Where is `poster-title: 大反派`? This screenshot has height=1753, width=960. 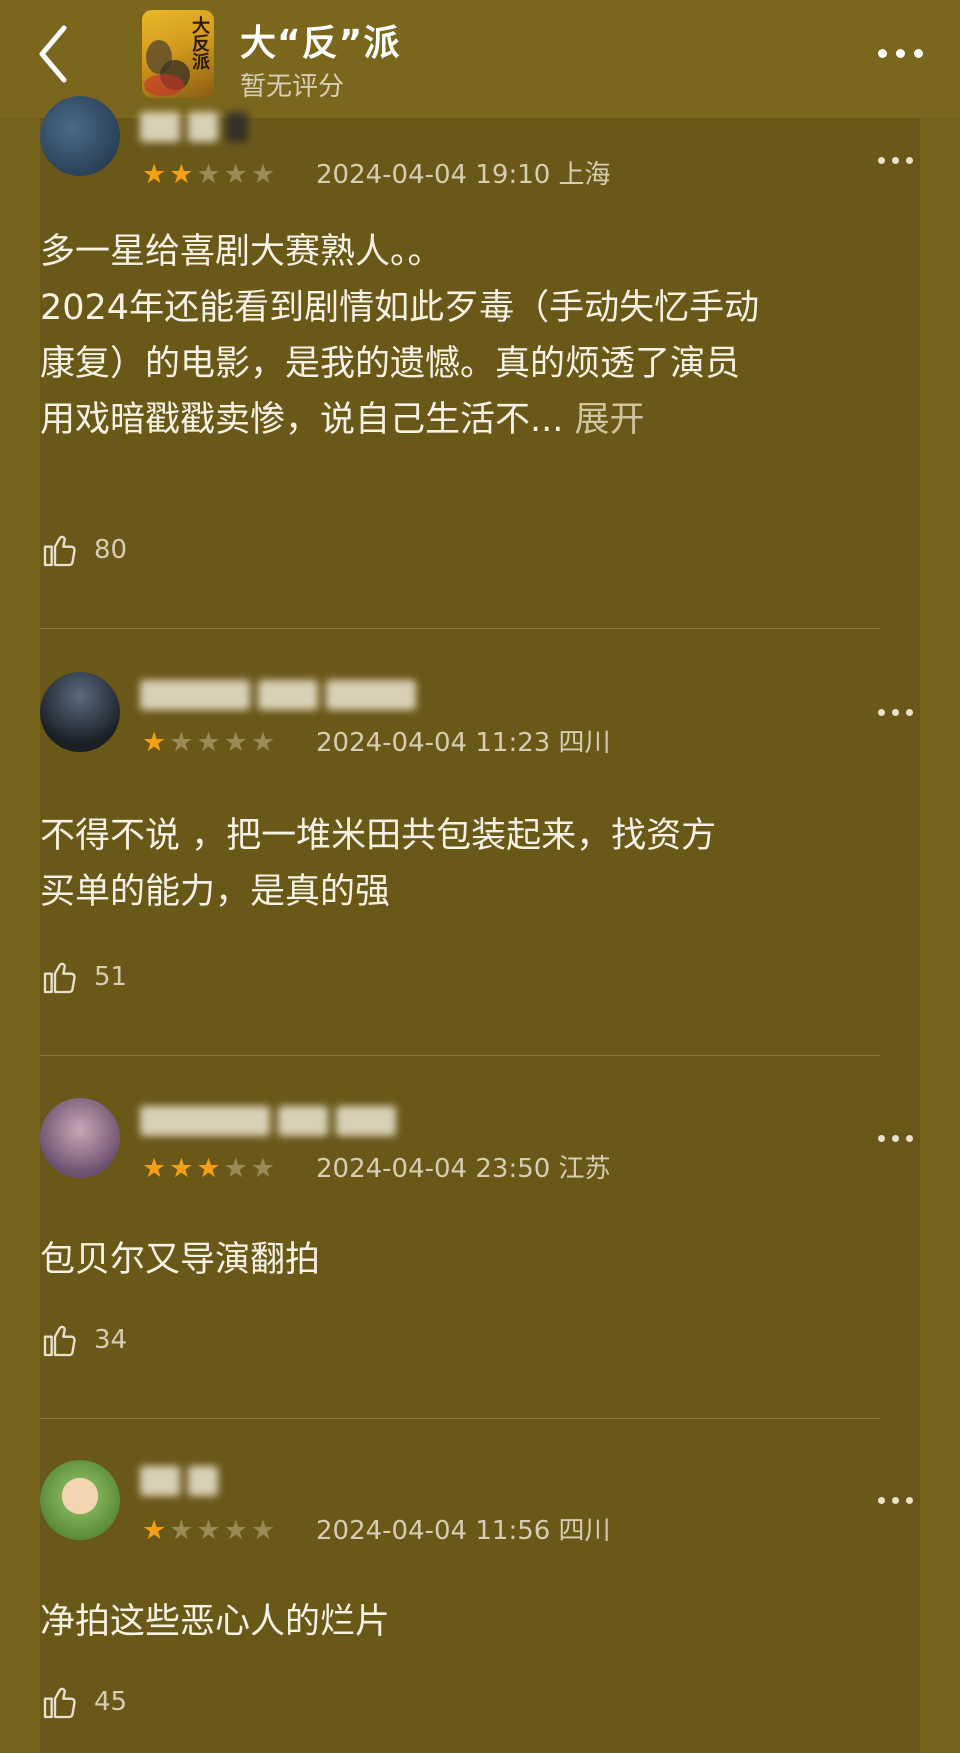 poster-title: 大反派 is located at coordinates (199, 43).